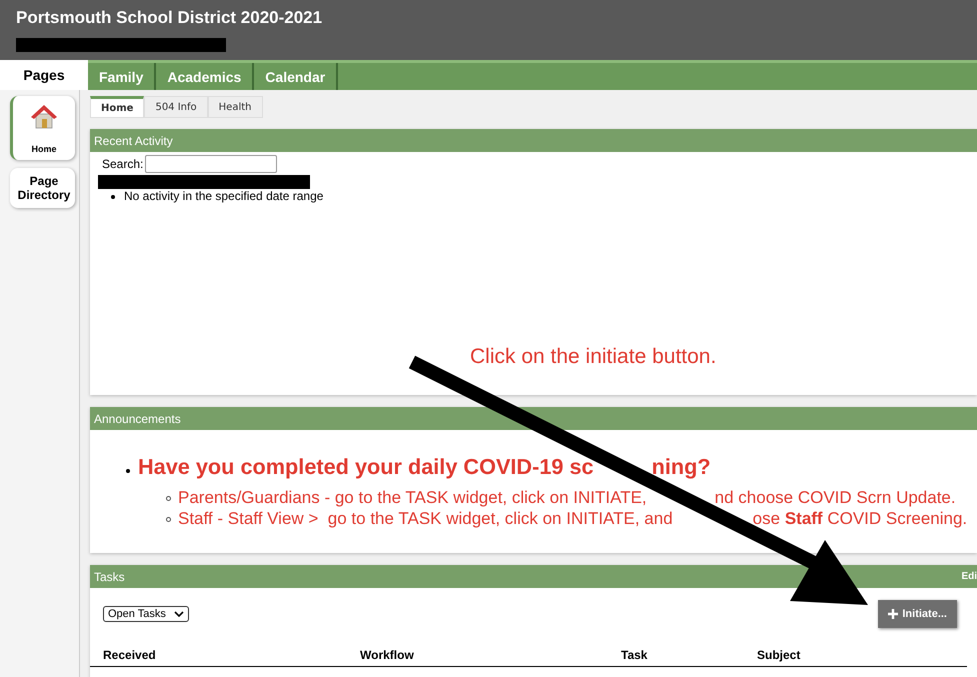  I want to click on task-filter-dropdown: Open Tasks, so click(146, 614).